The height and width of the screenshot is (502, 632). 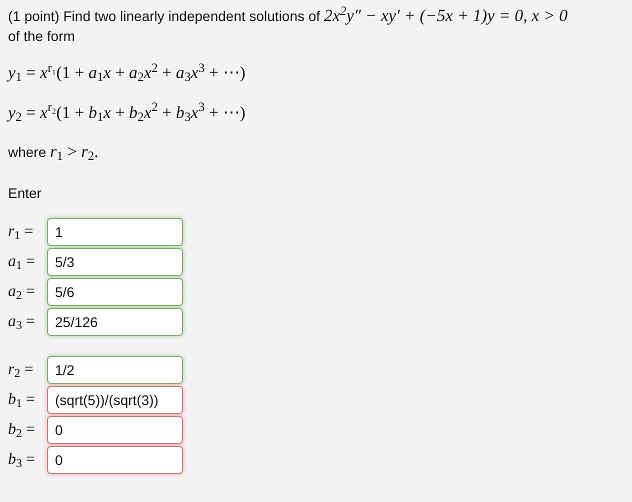 What do you see at coordinates (127, 112) in the screenshot?
I see `series-equation: y$_{2}$ = x$^{r₂}$(1 + b$_{1}$x + b$_{2}$x$^{2}$ + b$_{3}$x$^{3}$ + ⋯)` at bounding box center [127, 112].